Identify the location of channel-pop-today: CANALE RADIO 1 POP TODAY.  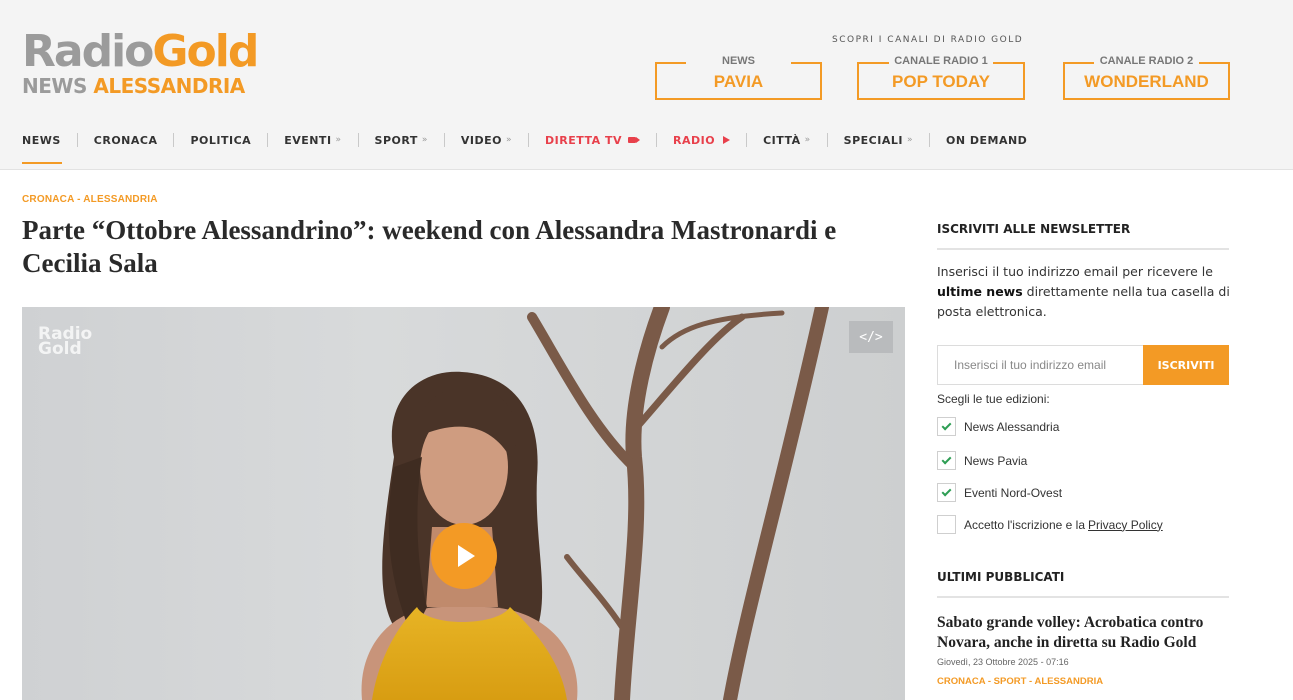
(941, 77).